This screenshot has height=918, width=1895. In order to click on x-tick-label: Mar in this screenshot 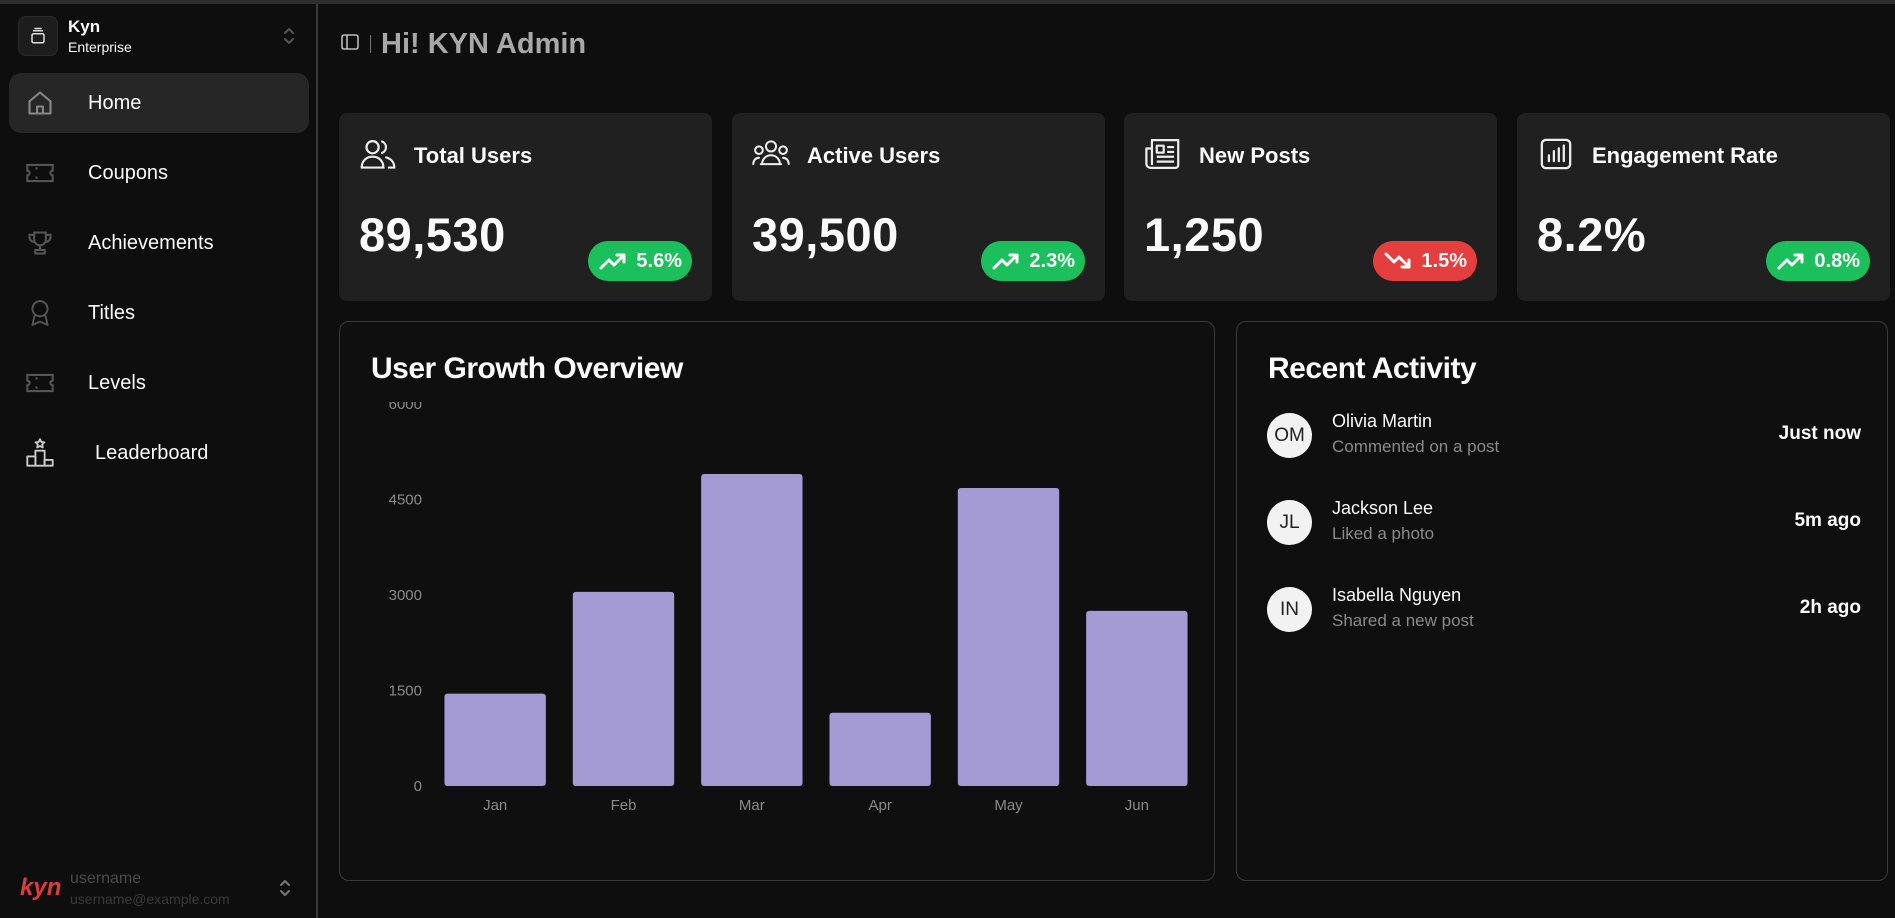, I will do `click(752, 805)`.